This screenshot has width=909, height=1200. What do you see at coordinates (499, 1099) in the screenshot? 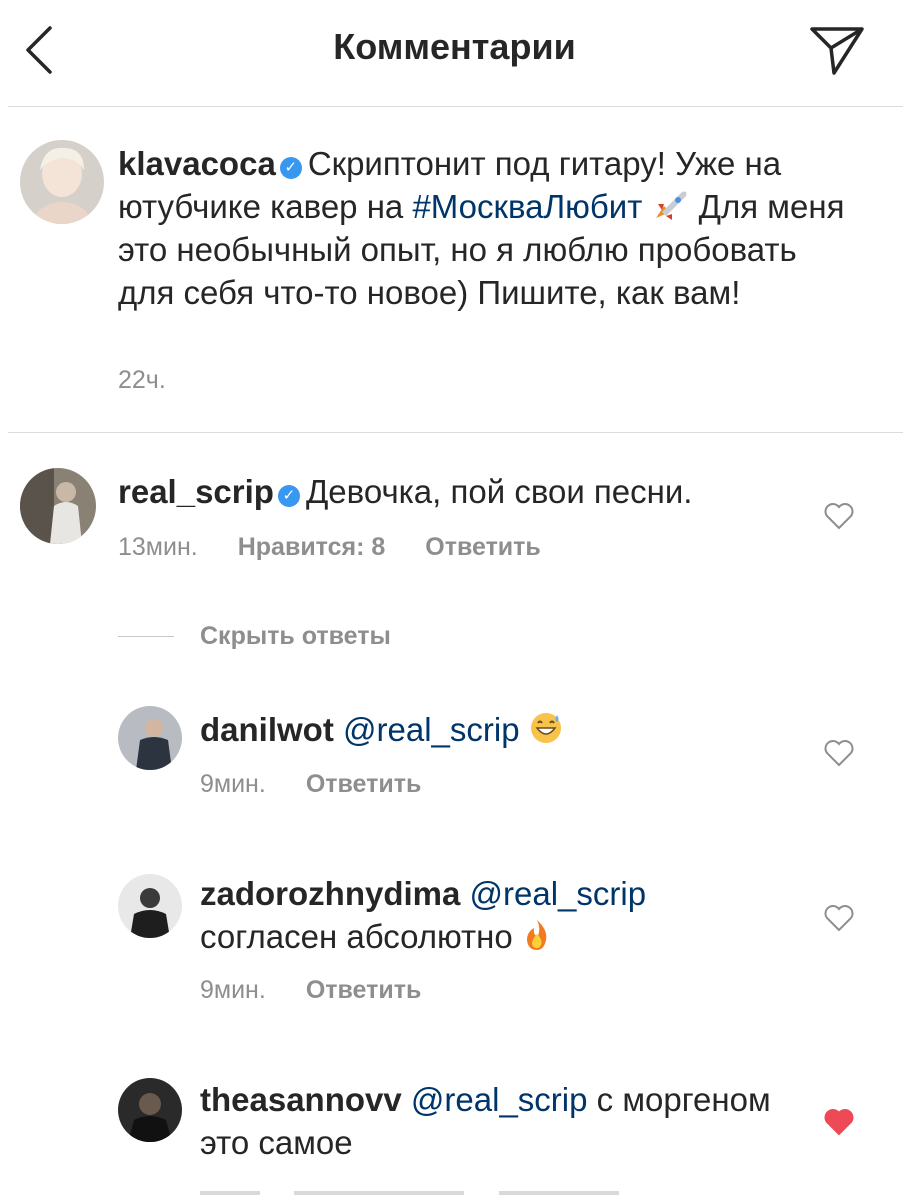
I see `reply-3-mention: @real_scrip` at bounding box center [499, 1099].